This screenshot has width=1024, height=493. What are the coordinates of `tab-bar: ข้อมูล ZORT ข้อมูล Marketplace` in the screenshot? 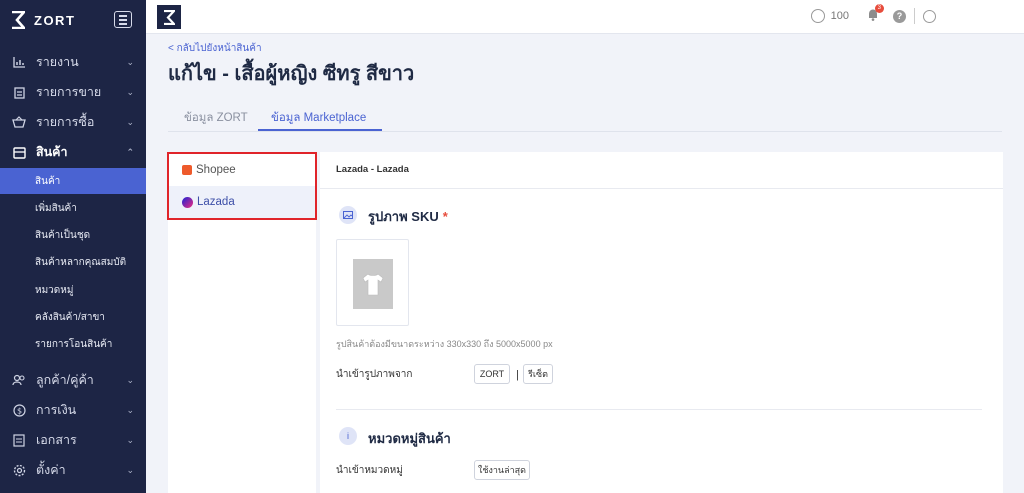 It's located at (585, 117).